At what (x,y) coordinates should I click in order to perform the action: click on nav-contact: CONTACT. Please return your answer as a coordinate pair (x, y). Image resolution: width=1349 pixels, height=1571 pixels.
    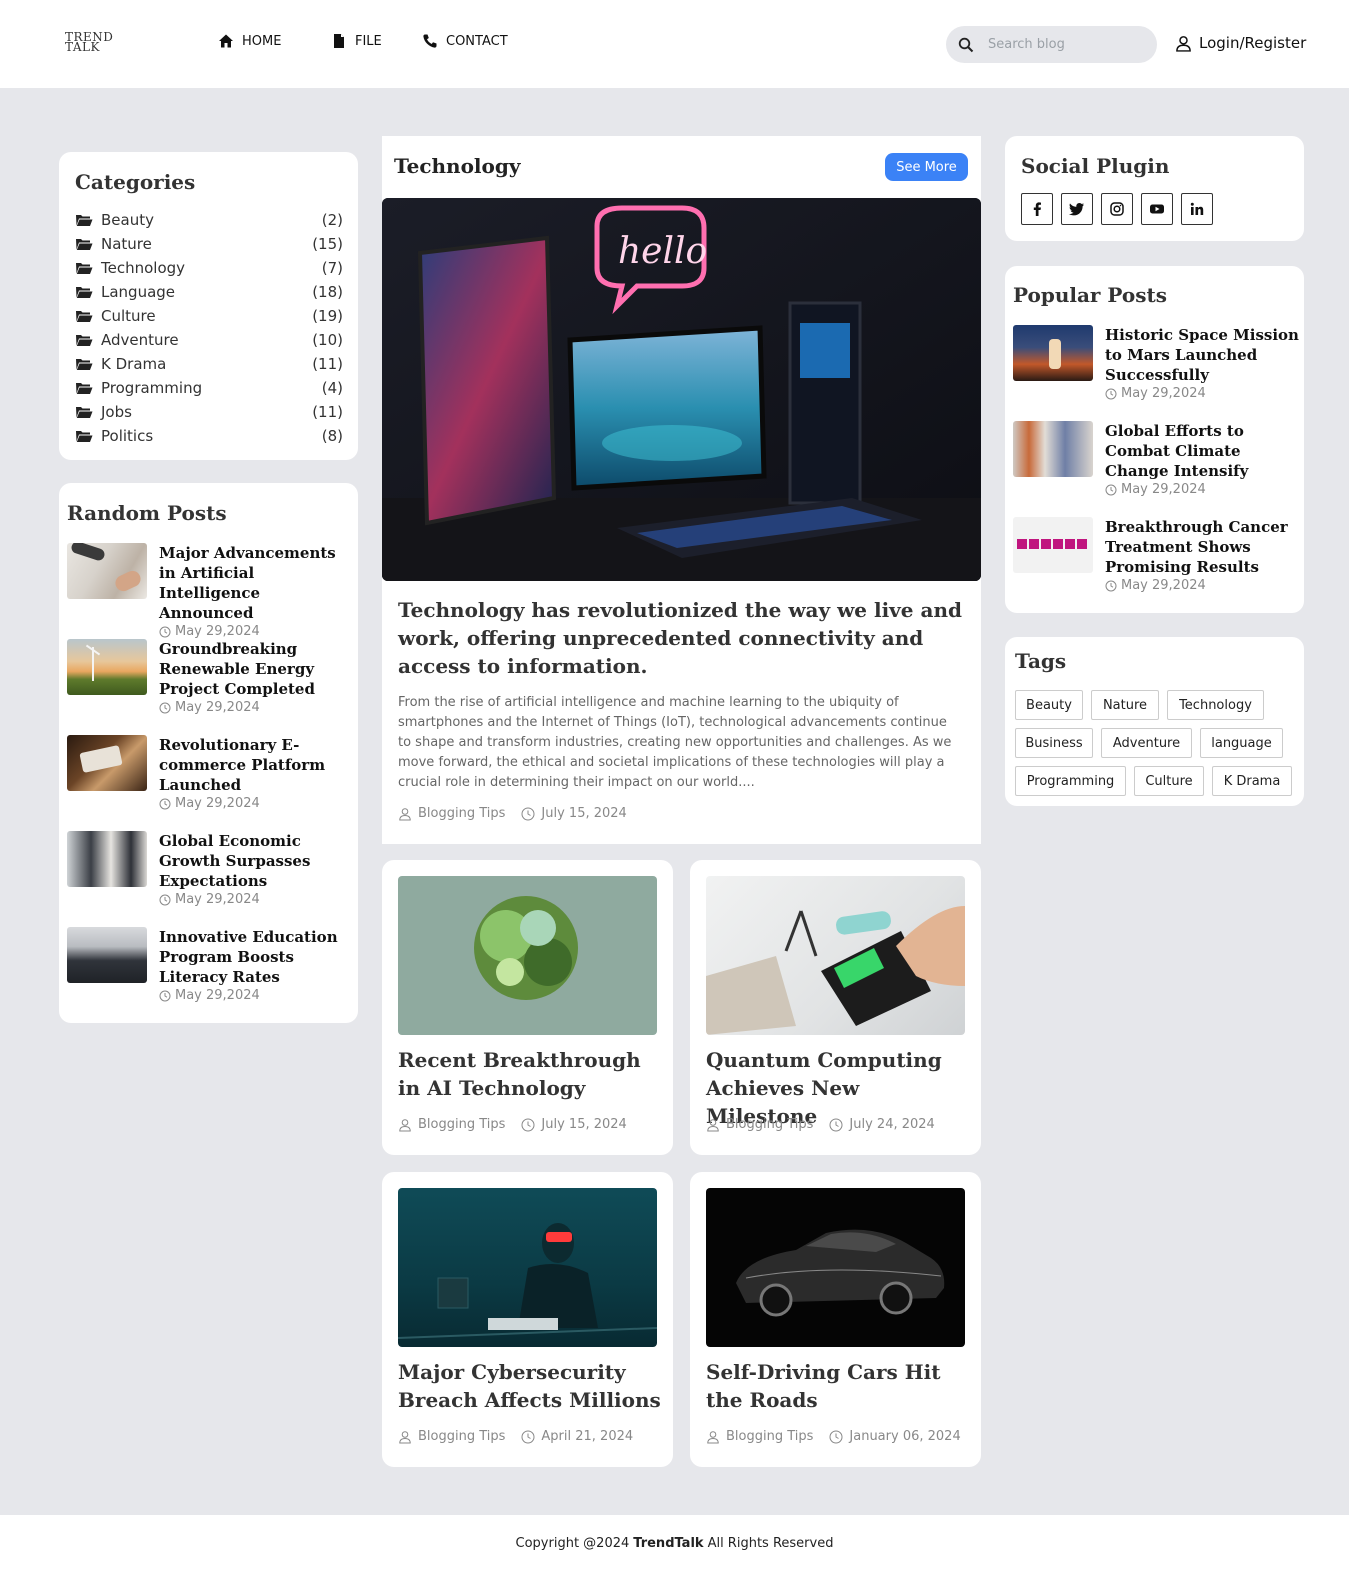
    Looking at the image, I should click on (465, 41).